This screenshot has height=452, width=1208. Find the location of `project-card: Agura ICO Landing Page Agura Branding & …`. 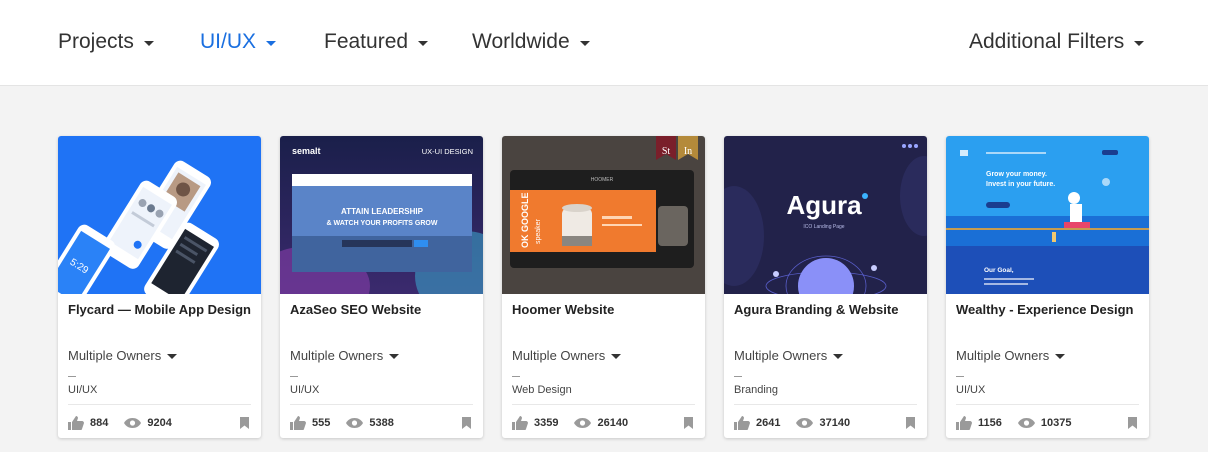

project-card: Agura ICO Landing Page Agura Branding & … is located at coordinates (825, 287).